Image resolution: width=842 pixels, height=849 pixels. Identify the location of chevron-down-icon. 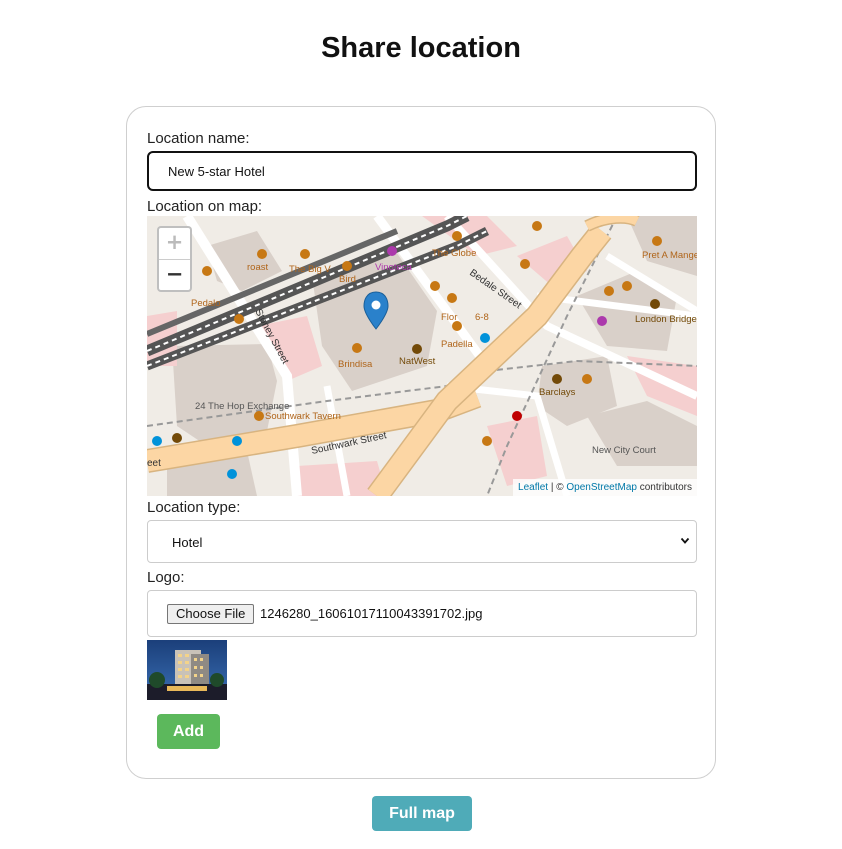
(685, 540).